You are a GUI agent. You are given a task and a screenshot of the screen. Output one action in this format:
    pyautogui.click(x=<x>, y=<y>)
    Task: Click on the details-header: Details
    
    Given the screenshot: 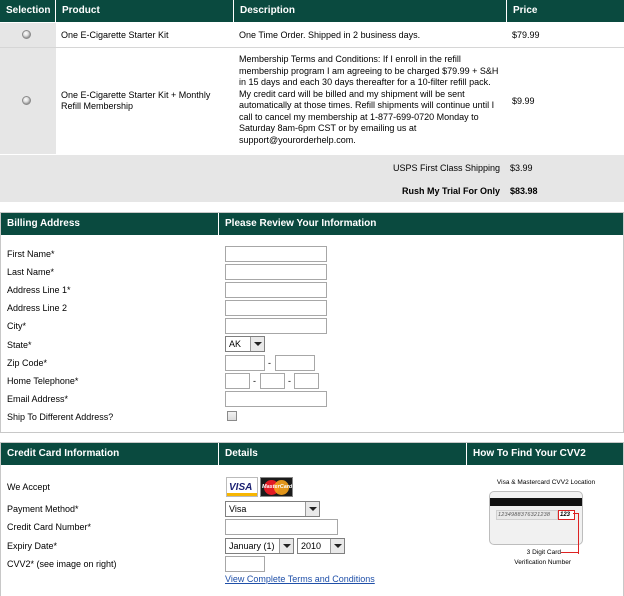 What is the action you would take?
    pyautogui.click(x=342, y=454)
    